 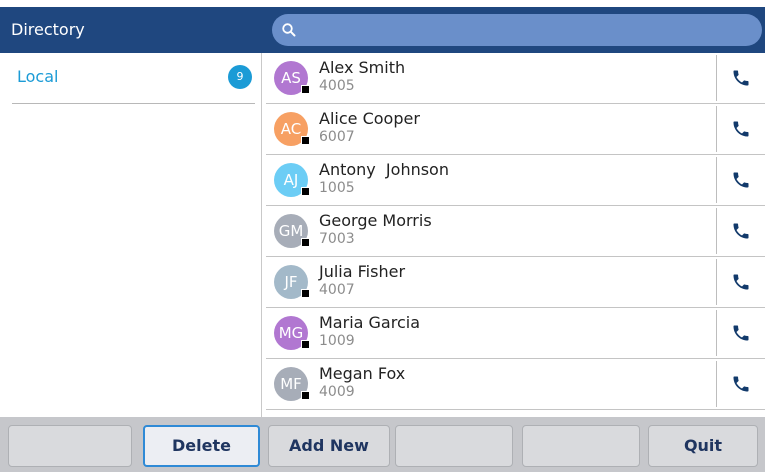 What do you see at coordinates (201, 446) in the screenshot?
I see `softkey-delete: Delete` at bounding box center [201, 446].